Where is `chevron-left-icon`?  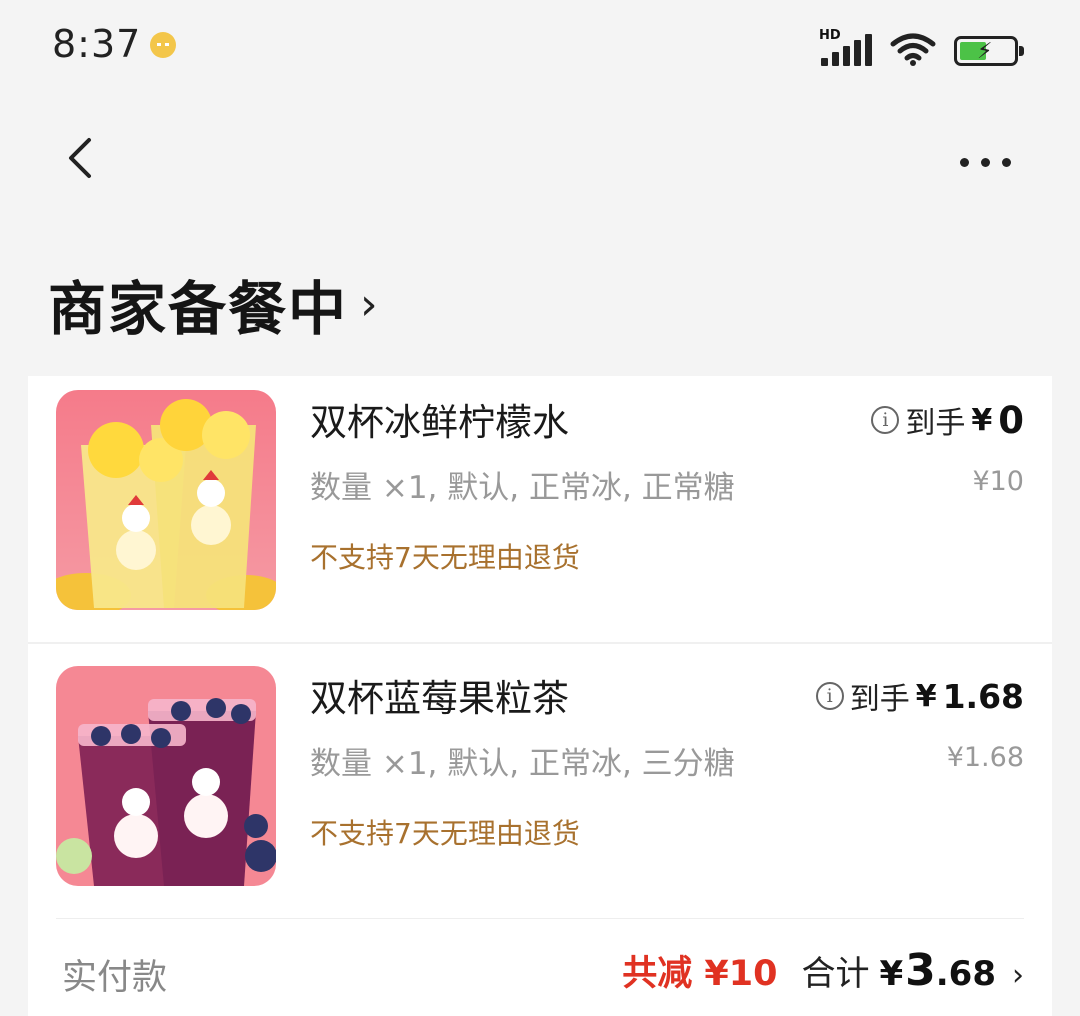 chevron-left-icon is located at coordinates (80, 158).